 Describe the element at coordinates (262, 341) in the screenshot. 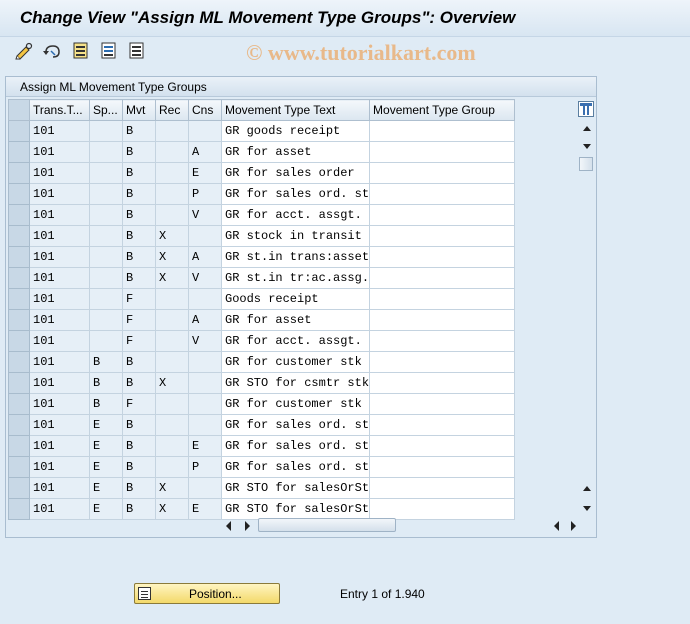

I see `table-row: 101 F V GR for acct. assgt.` at that location.